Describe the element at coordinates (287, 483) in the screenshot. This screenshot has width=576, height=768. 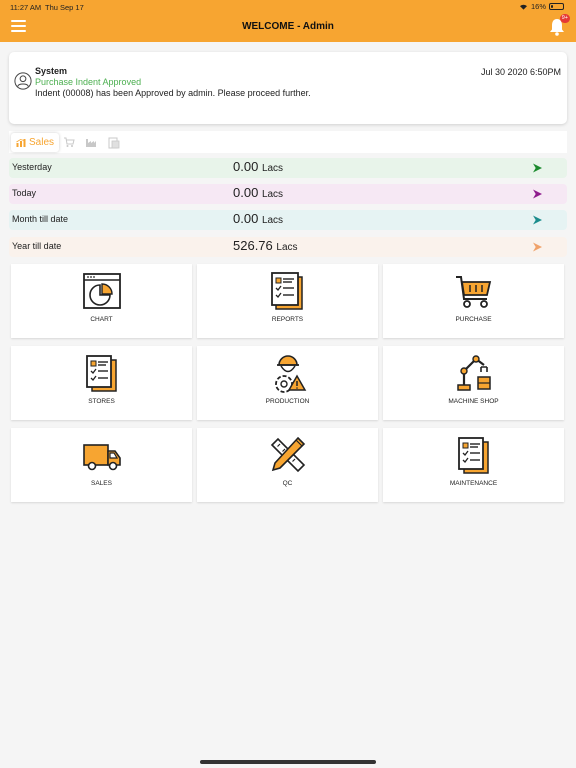
I see `module-label: QC` at that location.